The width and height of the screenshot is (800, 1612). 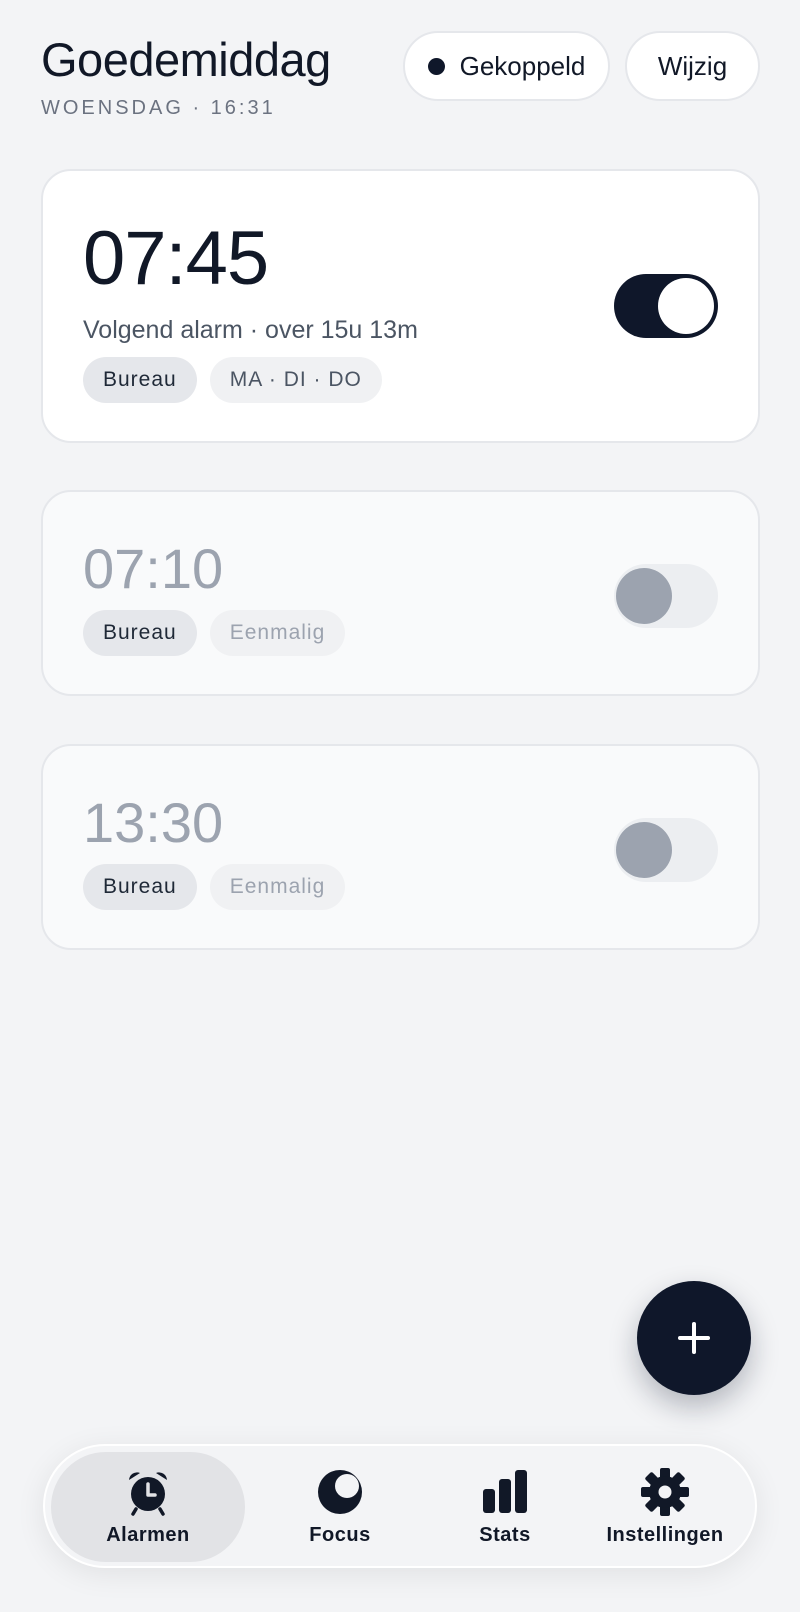 I want to click on nav-item-stats: Stats, so click(x=505, y=1507).